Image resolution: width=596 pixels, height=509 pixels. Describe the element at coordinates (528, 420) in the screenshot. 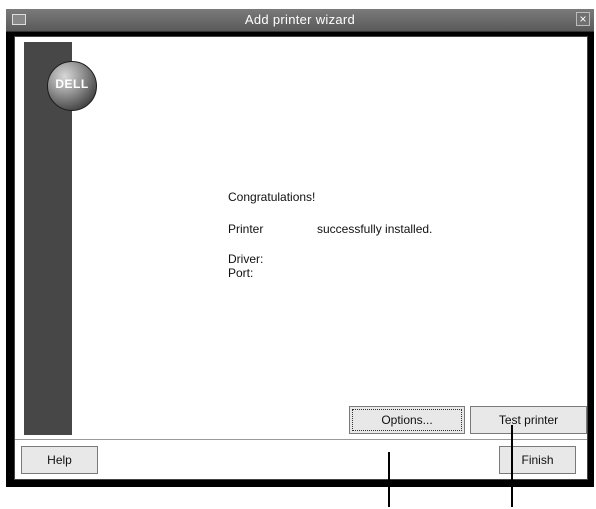

I see `test-printer-button: Test printer` at that location.